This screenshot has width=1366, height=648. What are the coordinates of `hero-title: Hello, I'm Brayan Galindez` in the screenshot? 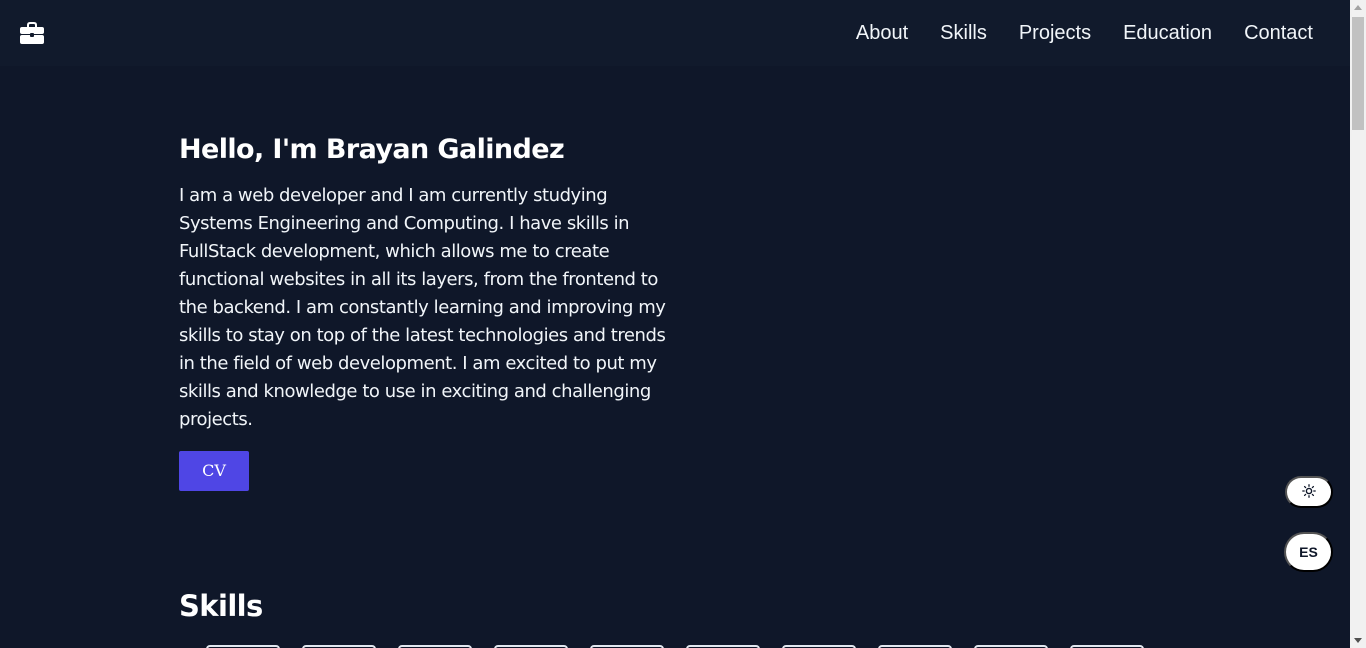 It's located at (372, 149).